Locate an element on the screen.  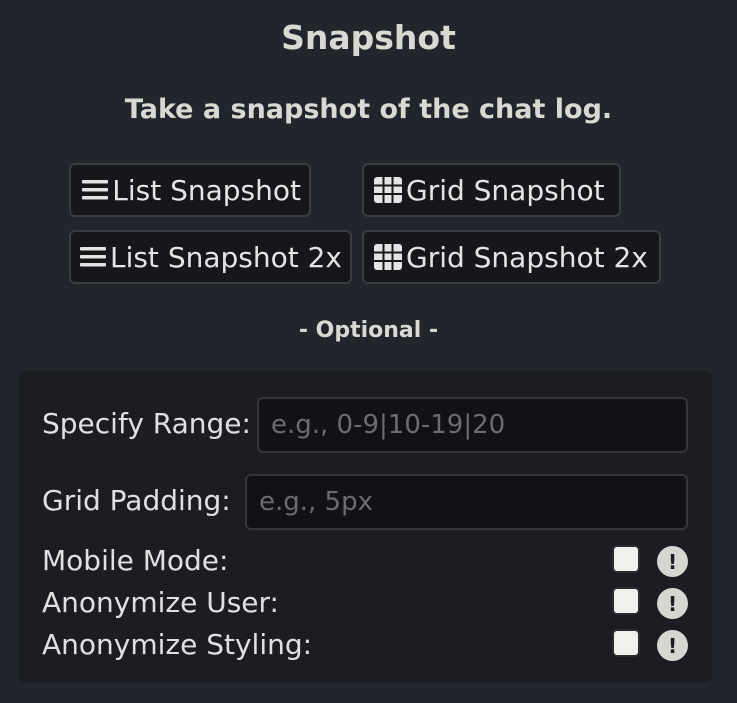
page-subtitle: Take a snapshot of the chat log. is located at coordinates (368, 109).